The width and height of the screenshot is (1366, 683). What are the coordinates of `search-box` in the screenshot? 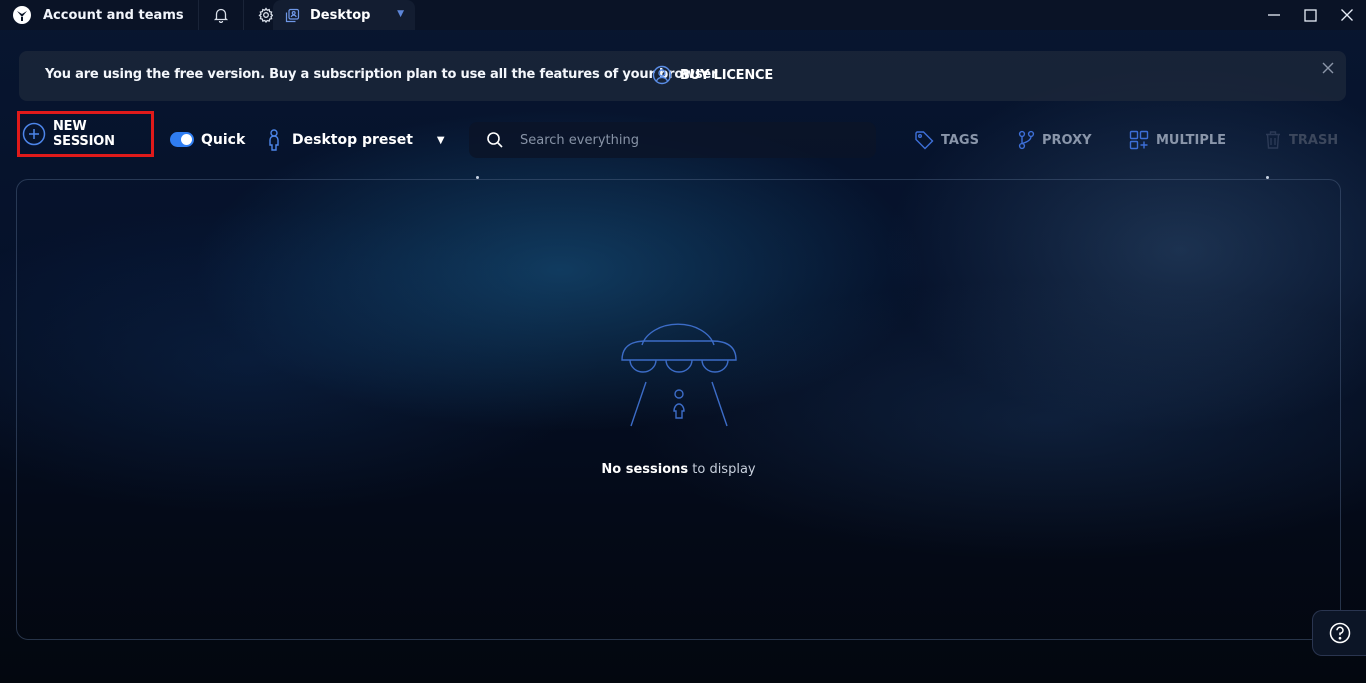 It's located at (672, 140).